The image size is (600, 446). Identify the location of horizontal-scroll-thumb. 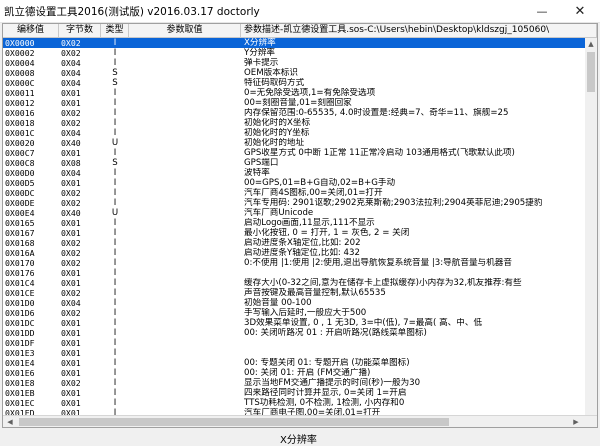
(234, 422).